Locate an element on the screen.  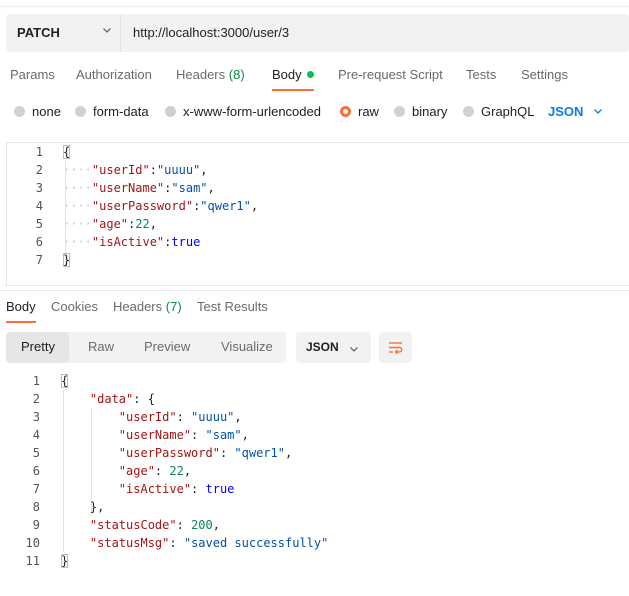
tab-label: Test Results is located at coordinates (232, 306).